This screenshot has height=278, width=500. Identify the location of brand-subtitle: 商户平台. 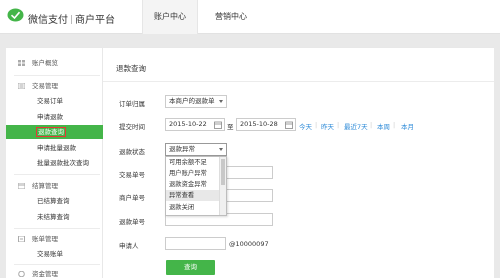
(95, 20).